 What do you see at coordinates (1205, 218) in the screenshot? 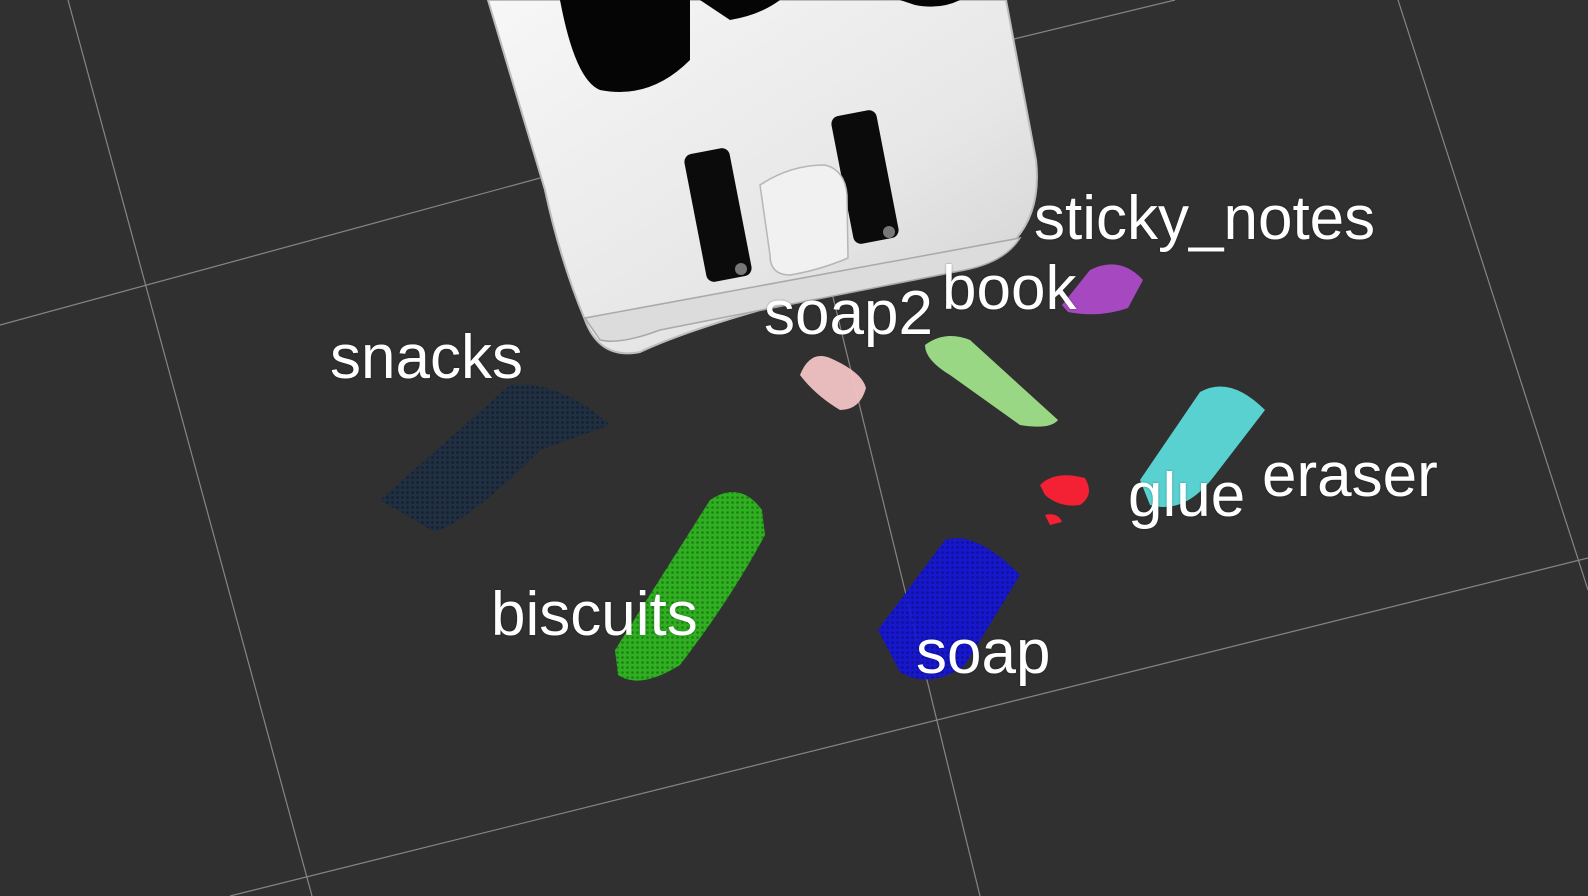
I see `label-sticky-notes: sticky_notes` at bounding box center [1205, 218].